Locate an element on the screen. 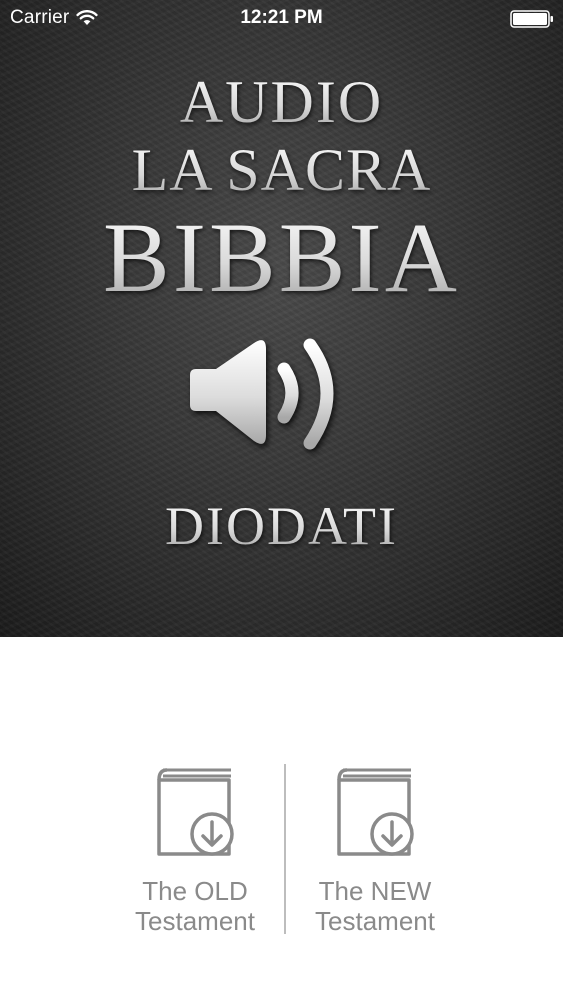 This screenshot has width=563, height=1000. speaker-icon is located at coordinates (262, 394).